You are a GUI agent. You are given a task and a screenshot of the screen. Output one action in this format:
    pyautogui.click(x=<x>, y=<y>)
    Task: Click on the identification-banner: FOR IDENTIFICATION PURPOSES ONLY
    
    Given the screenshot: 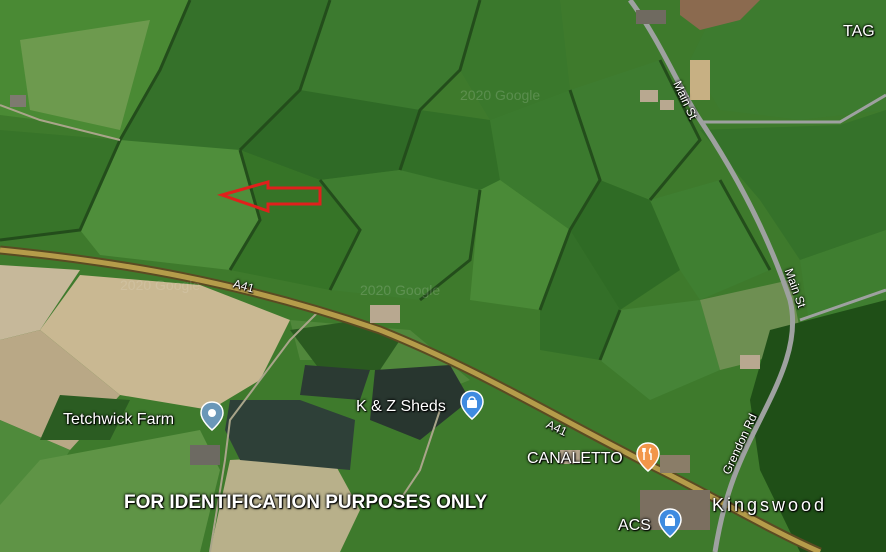 What is the action you would take?
    pyautogui.click(x=306, y=502)
    